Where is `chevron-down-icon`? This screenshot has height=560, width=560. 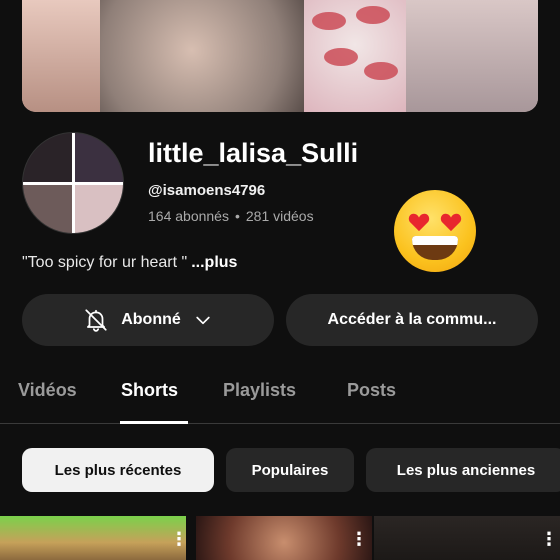
chevron-down-icon is located at coordinates (203, 320).